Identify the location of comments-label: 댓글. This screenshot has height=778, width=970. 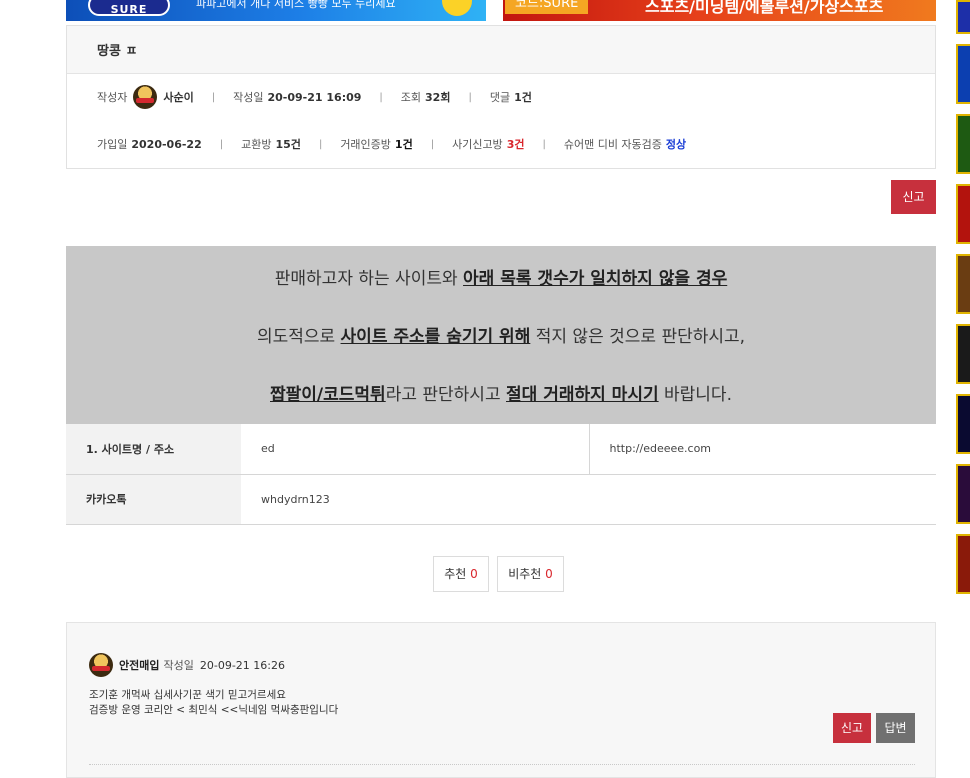
(500, 97).